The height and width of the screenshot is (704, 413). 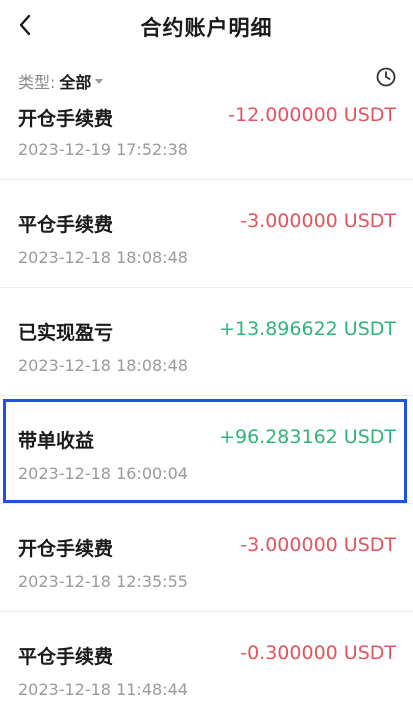 I want to click on list-item: 平仓手续费 -0.300000 USDT 2023-12-18 11:48:44, so click(x=206, y=658).